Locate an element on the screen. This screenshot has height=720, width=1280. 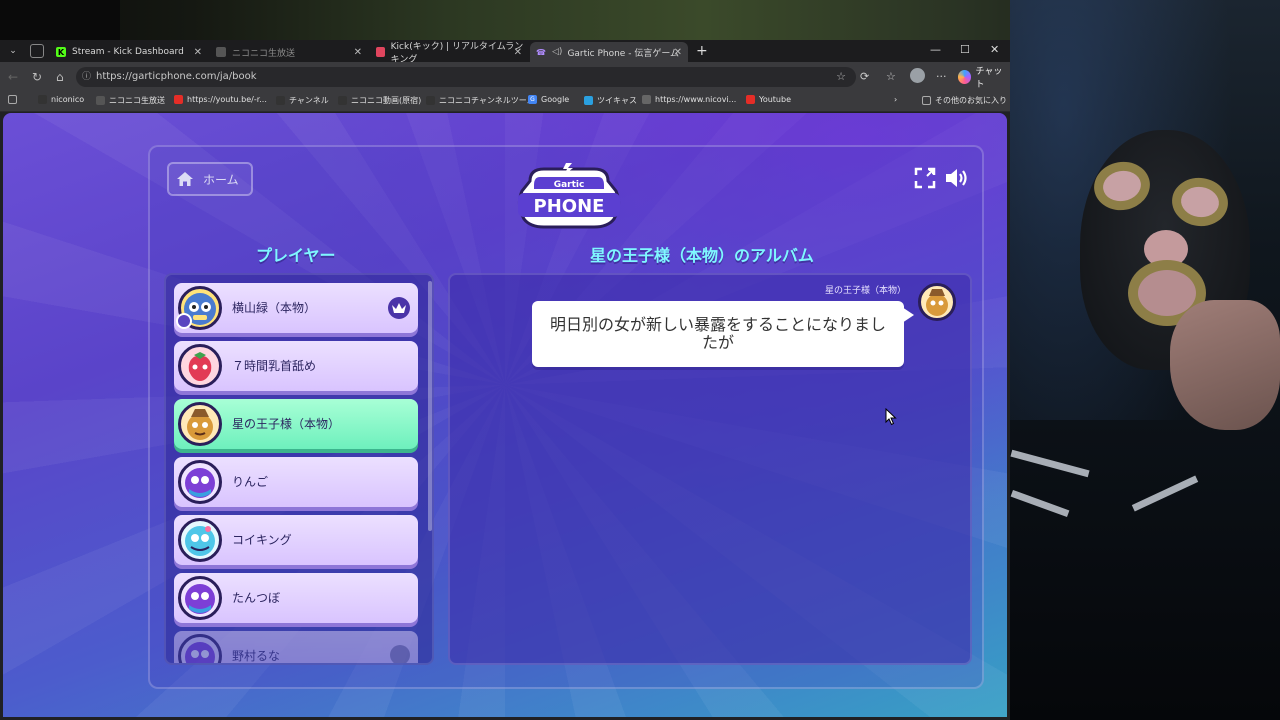
bookmarks-menu-icon is located at coordinates (14, 99).